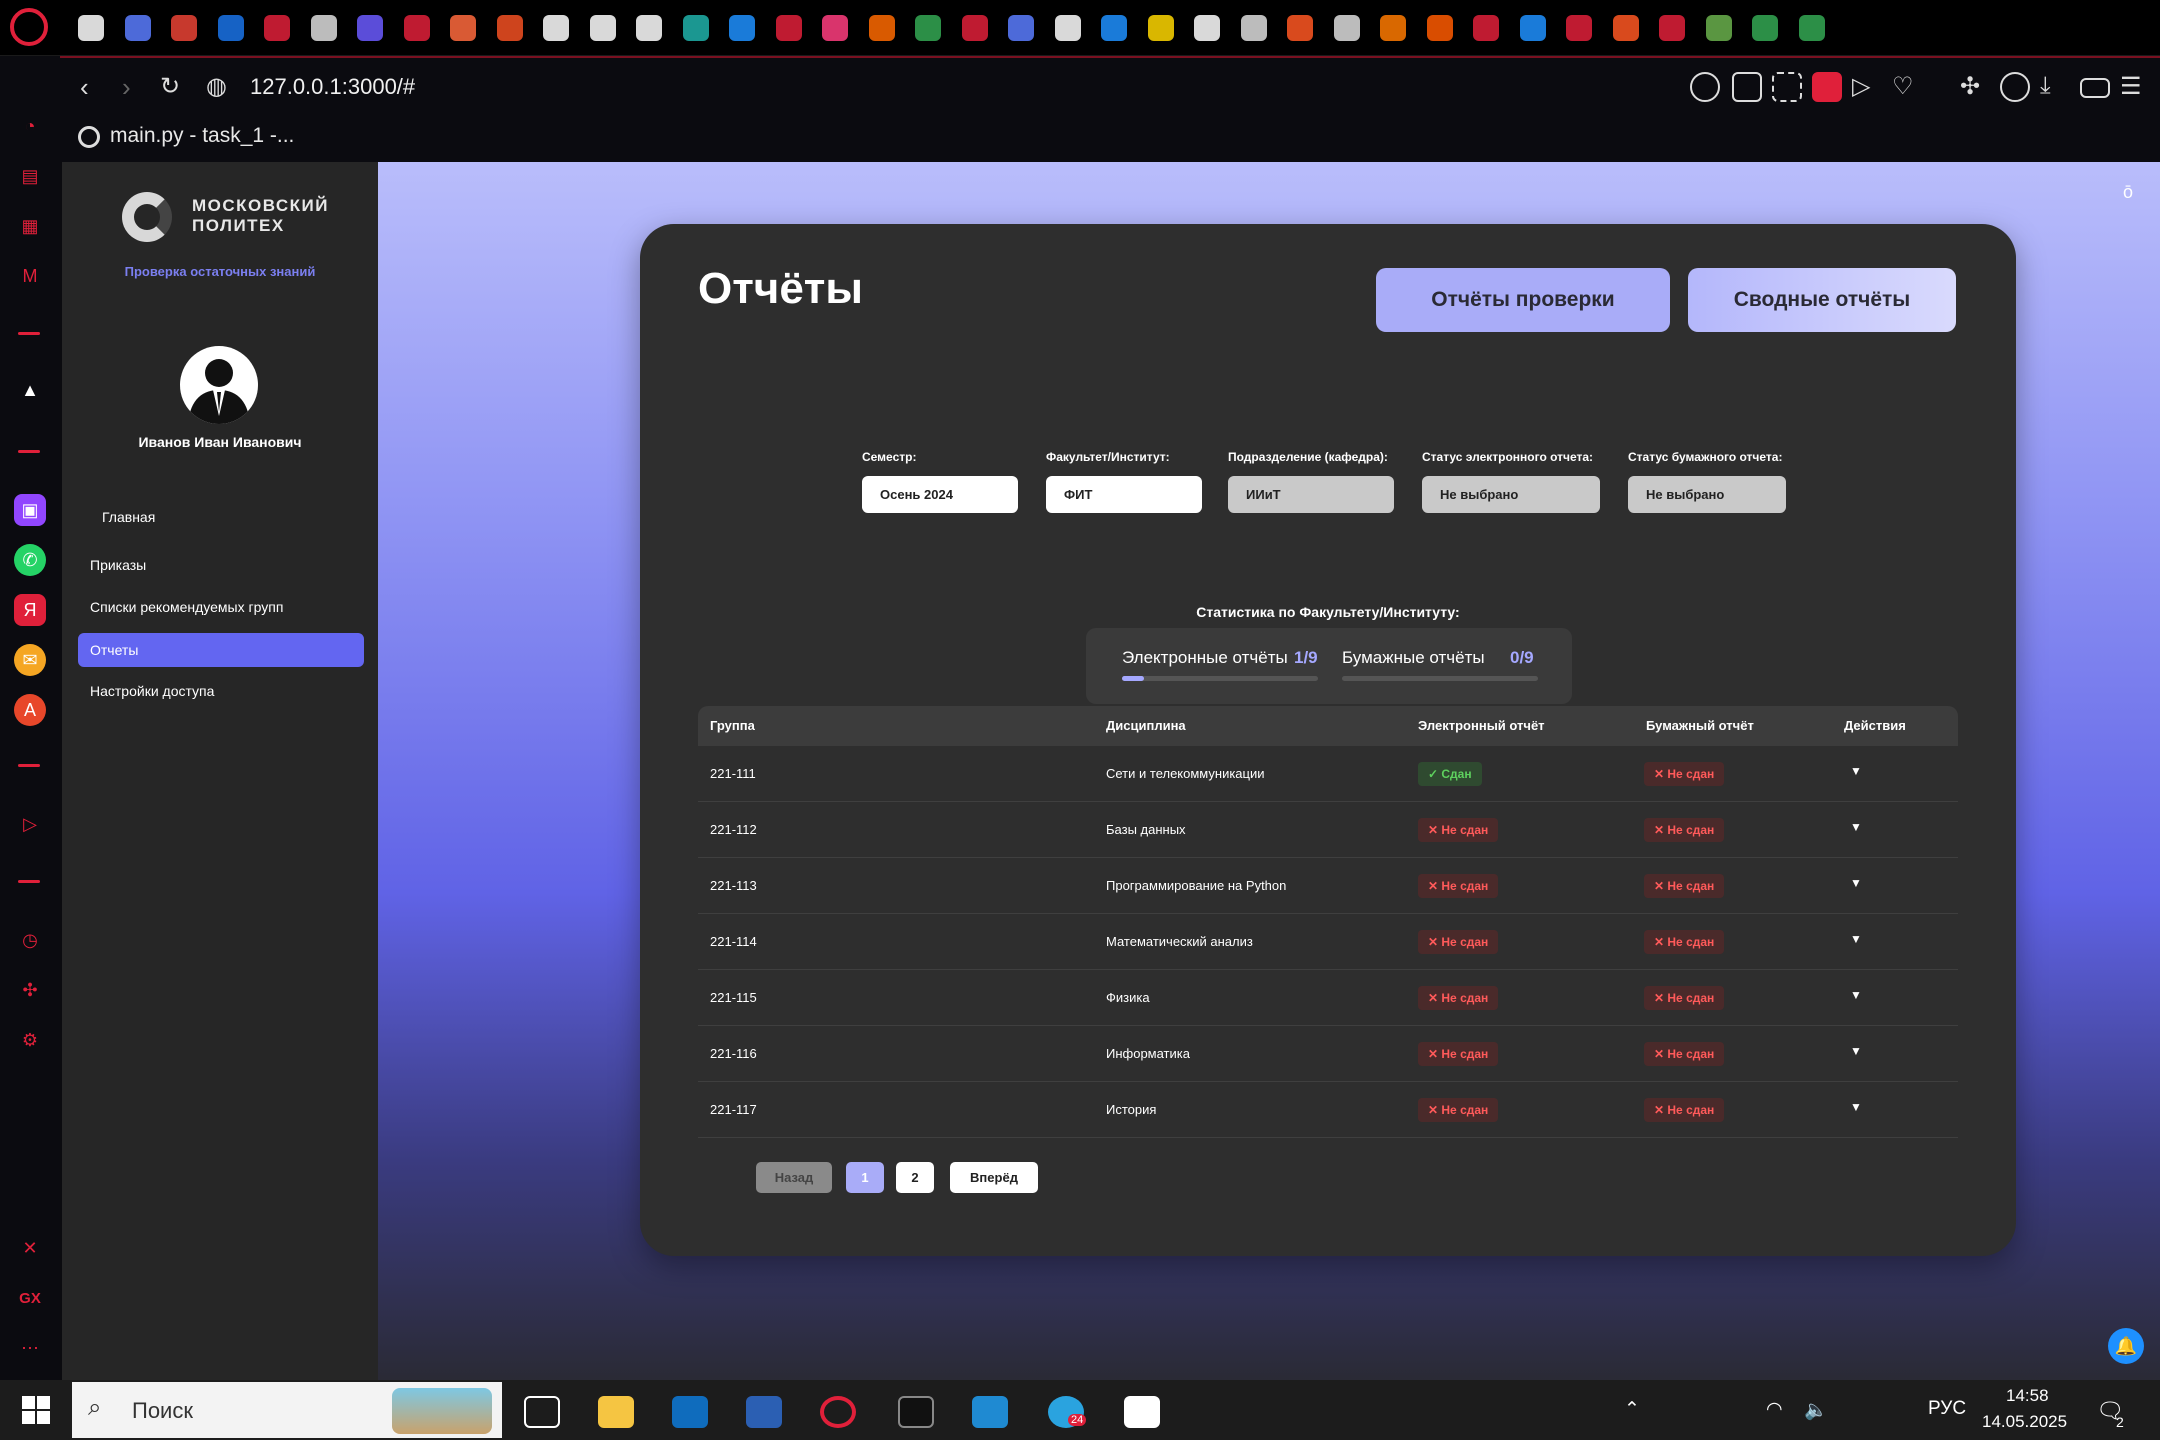 The width and height of the screenshot is (2160, 1440). Describe the element at coordinates (2027, 1396) in the screenshot. I see `clock-time: 14:58` at that location.